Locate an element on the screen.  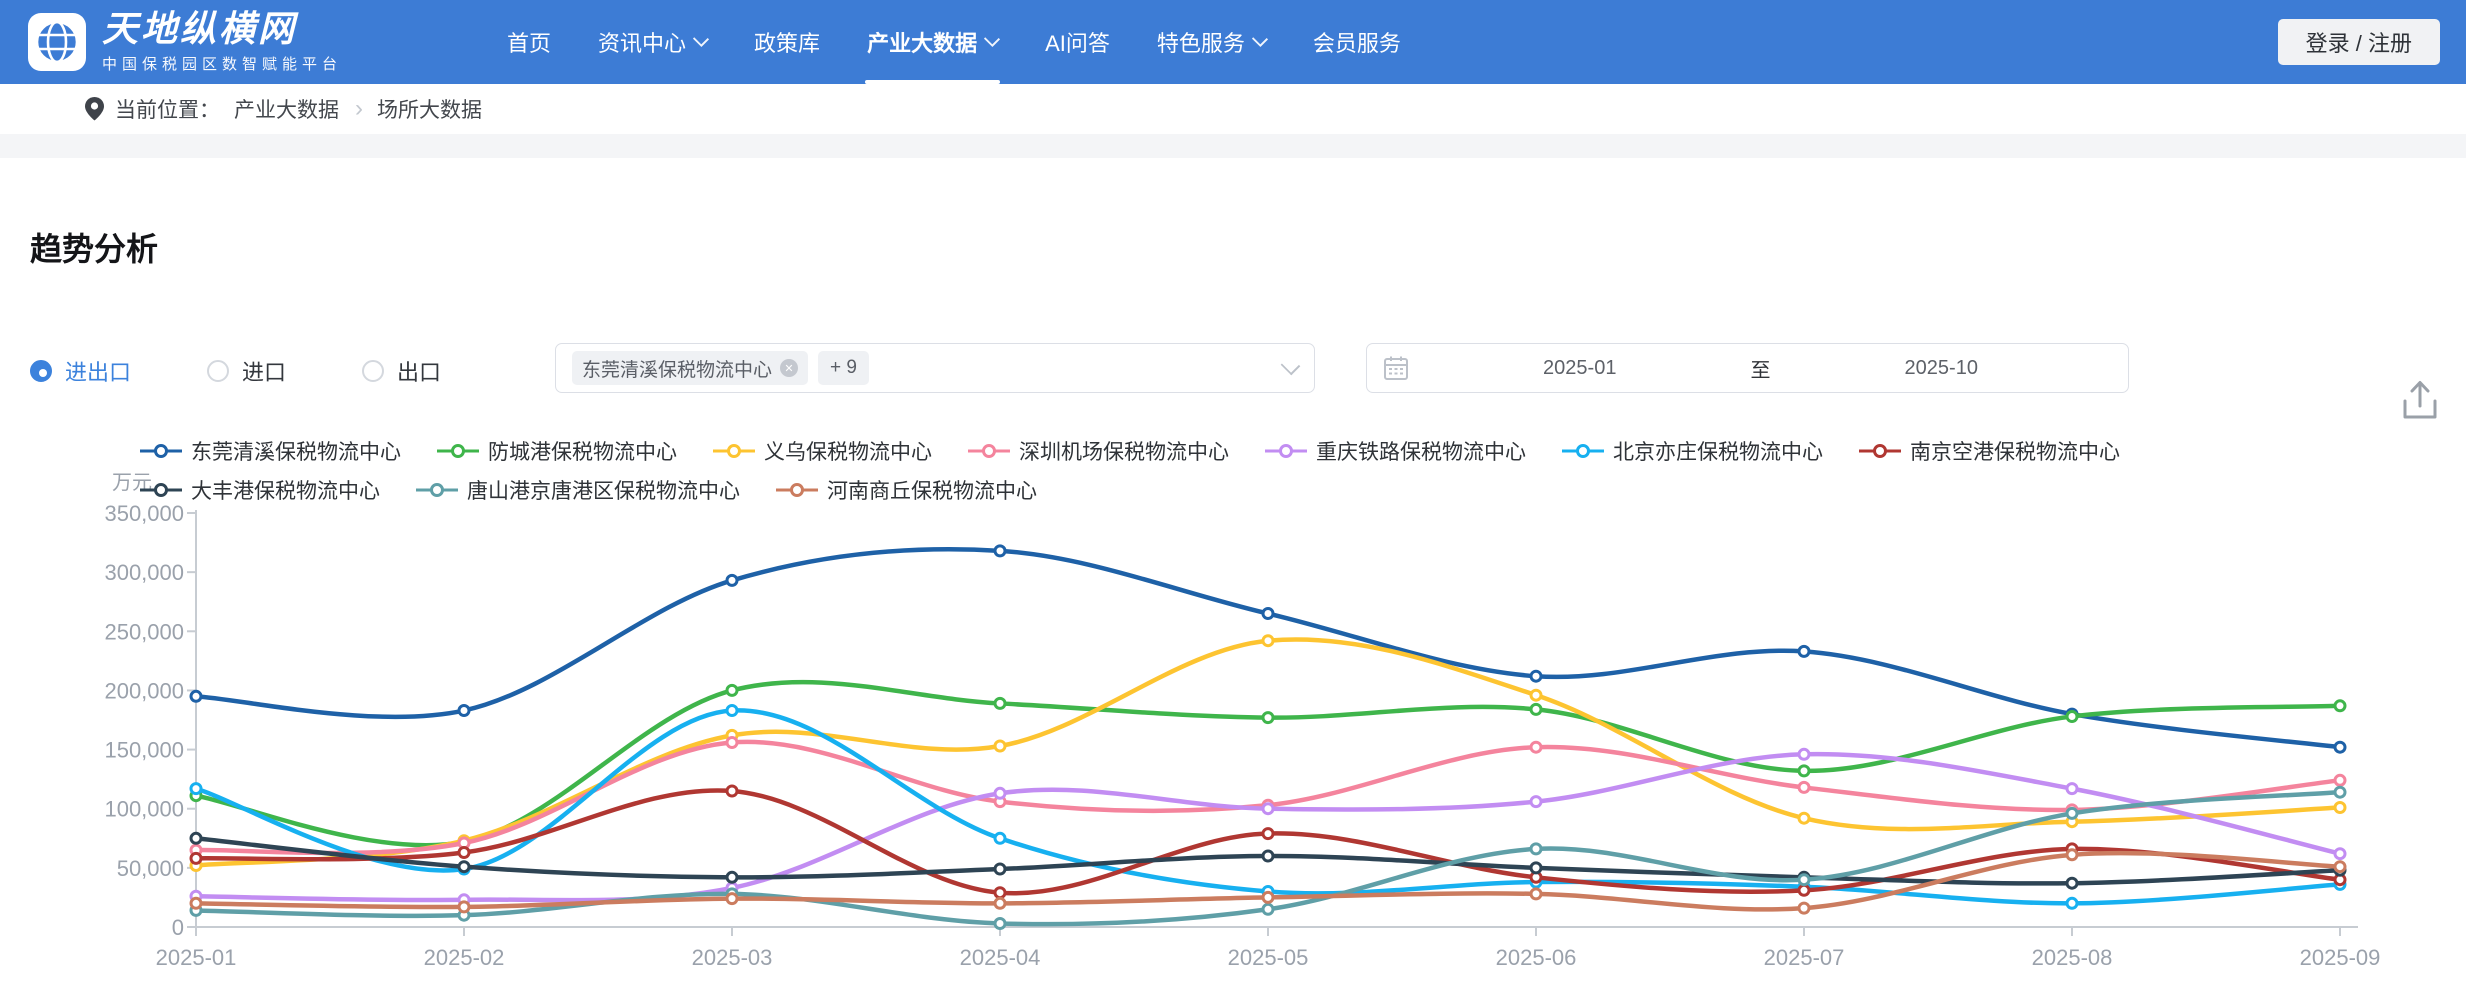
date-start-value: 2025-01 is located at coordinates (1580, 368).